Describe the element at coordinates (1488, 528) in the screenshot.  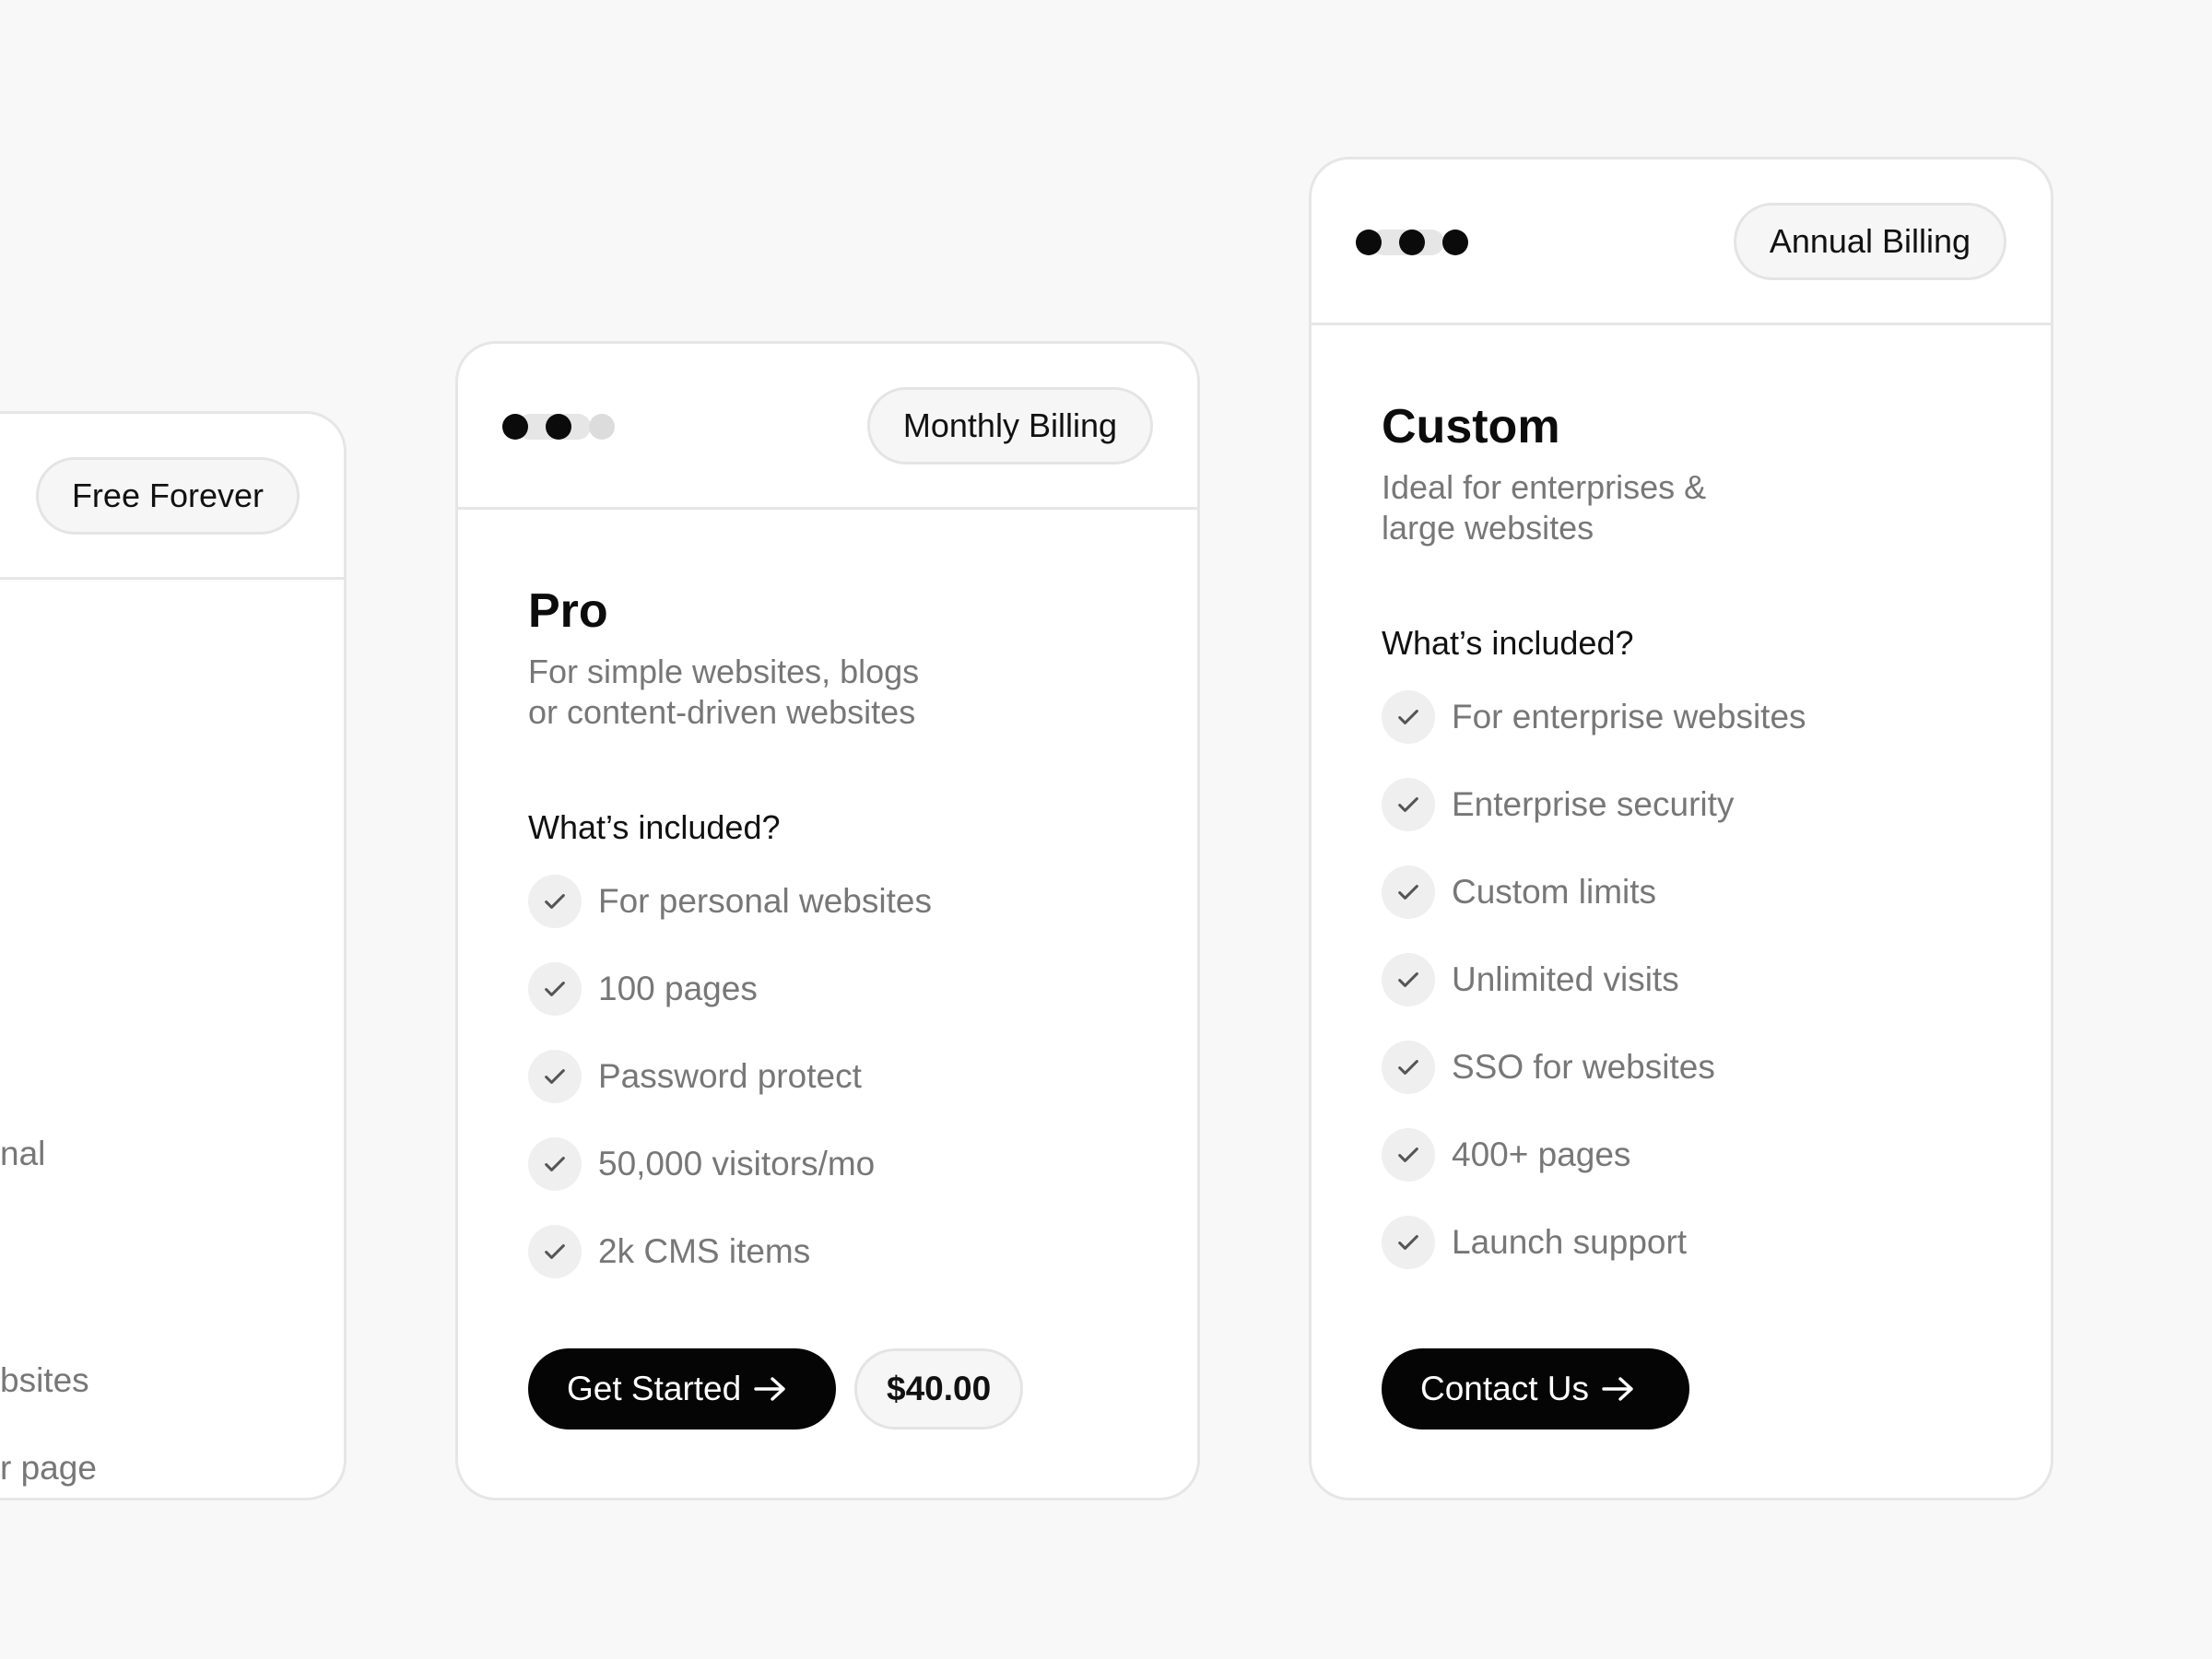
I see `plan-description-line: large websites` at that location.